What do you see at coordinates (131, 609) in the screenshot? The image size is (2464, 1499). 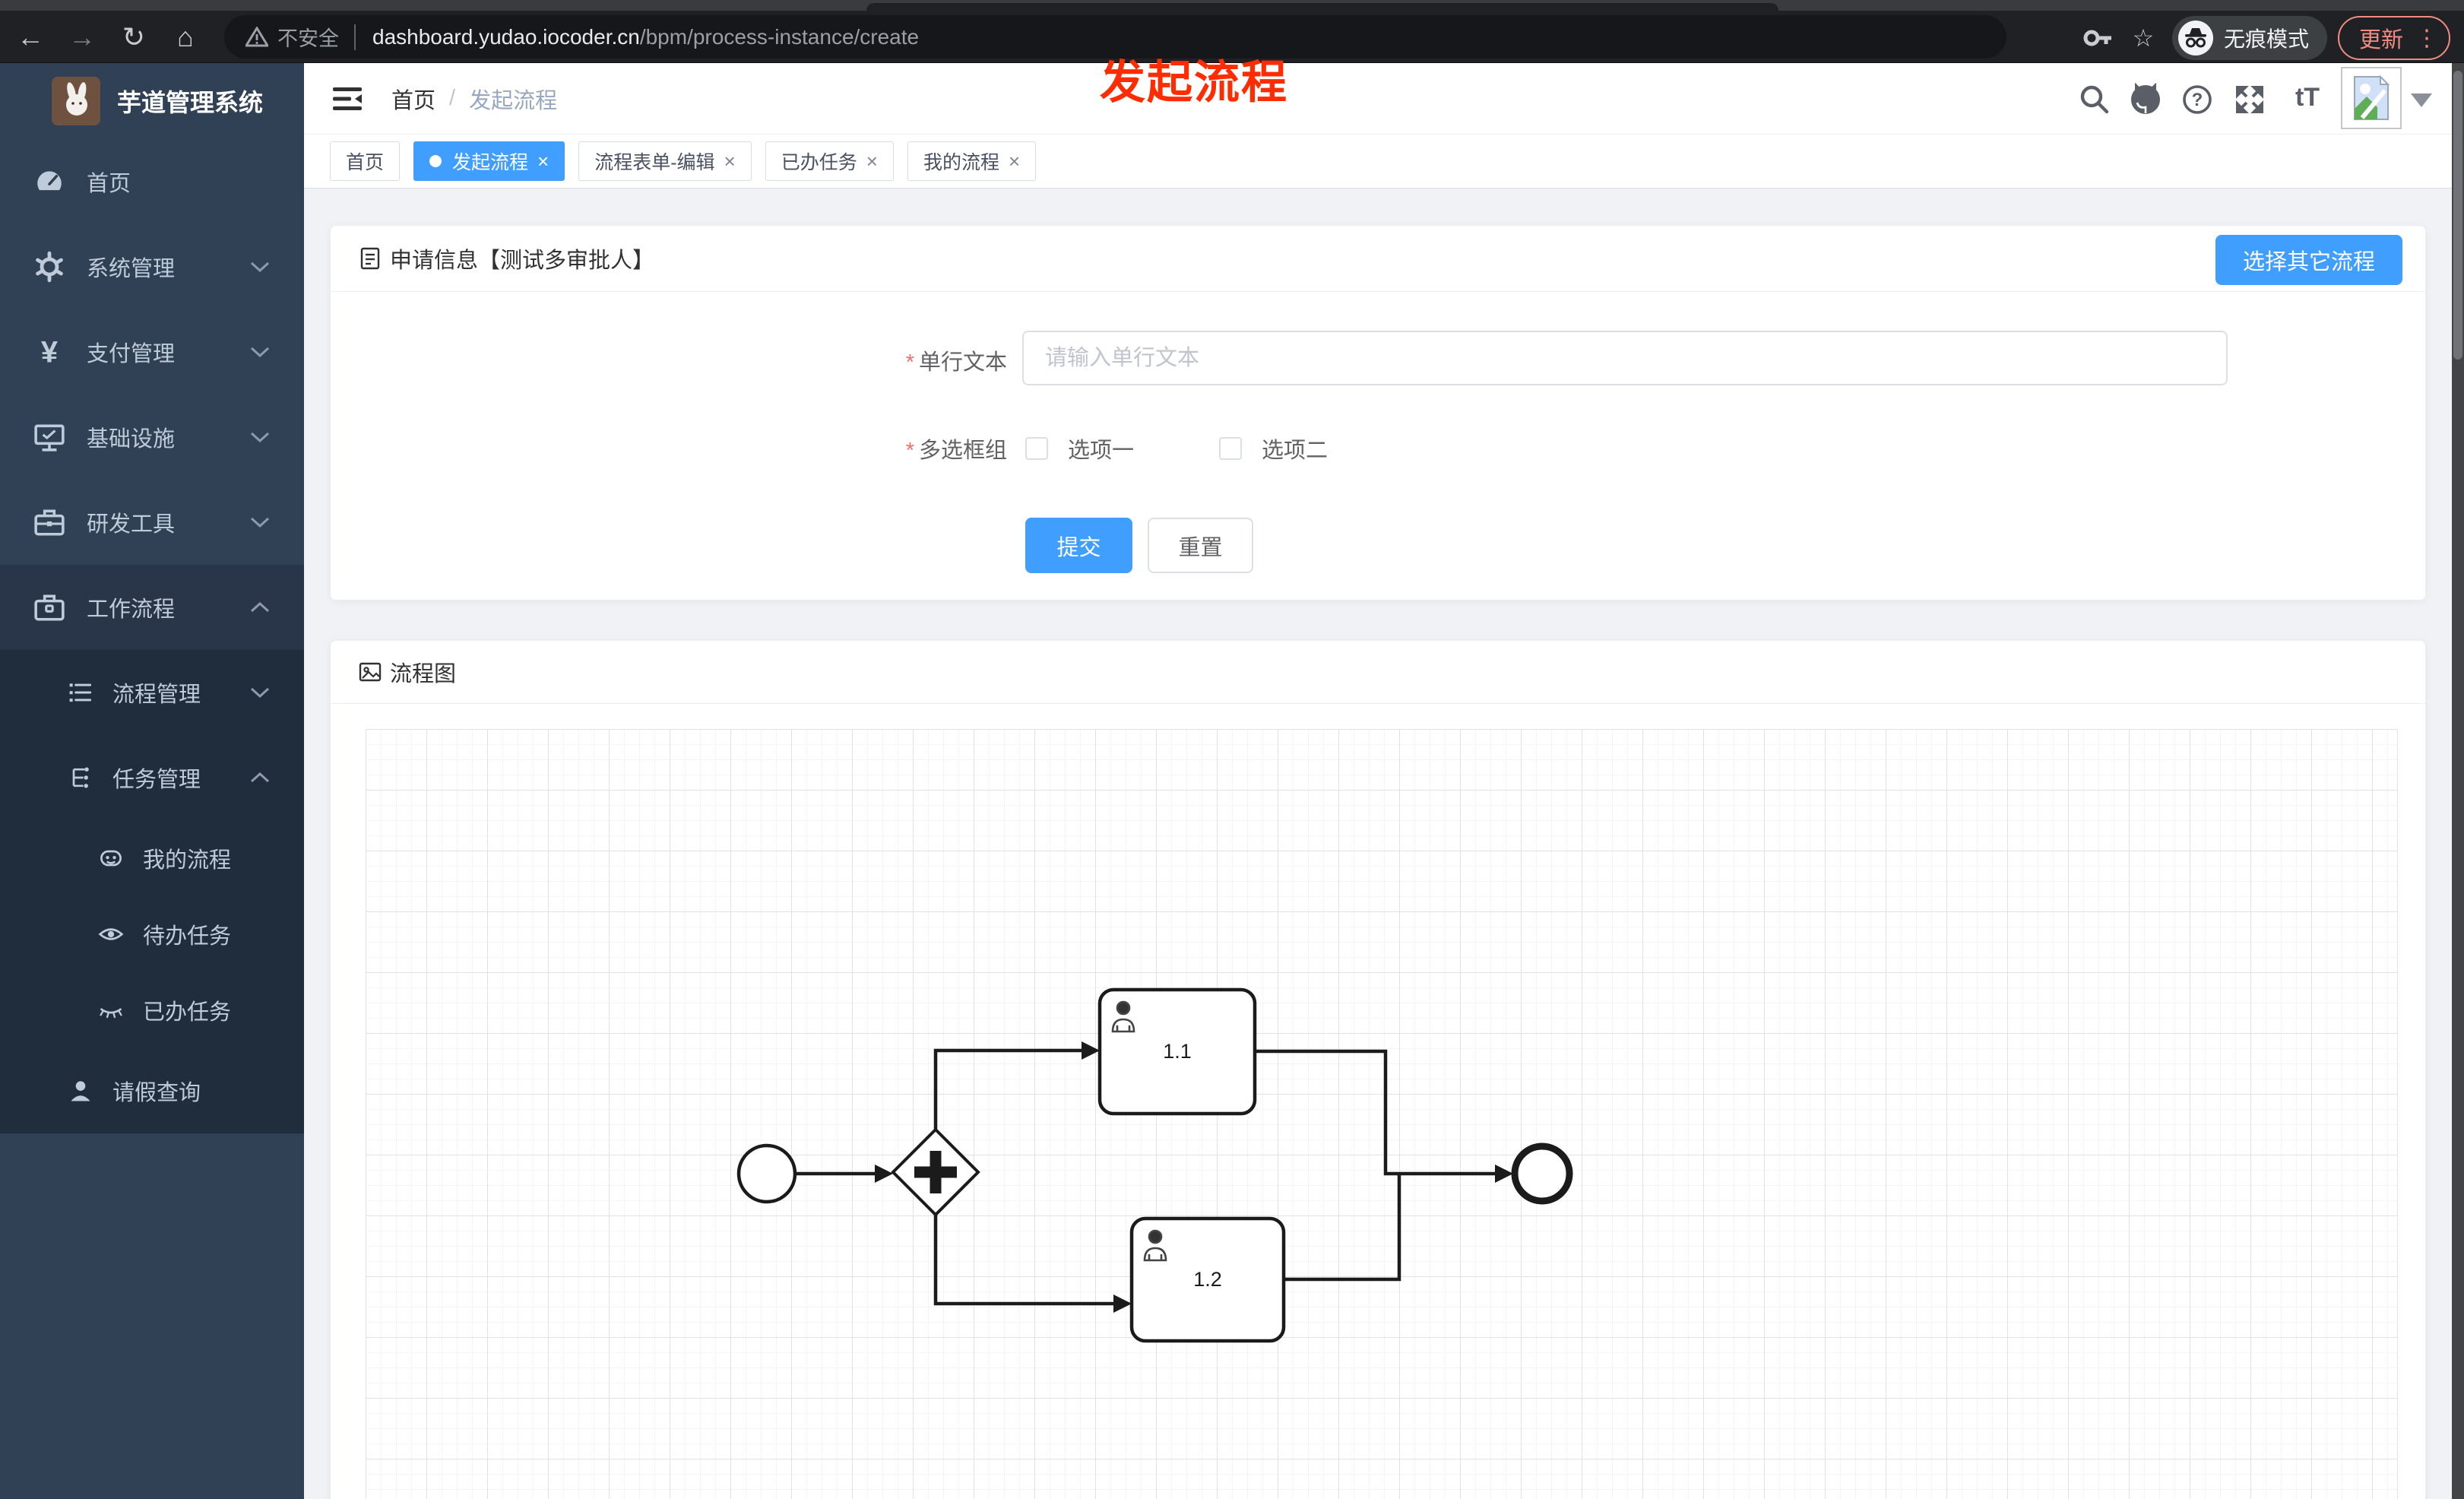 I see `sidebar-item-label: 工作流程` at bounding box center [131, 609].